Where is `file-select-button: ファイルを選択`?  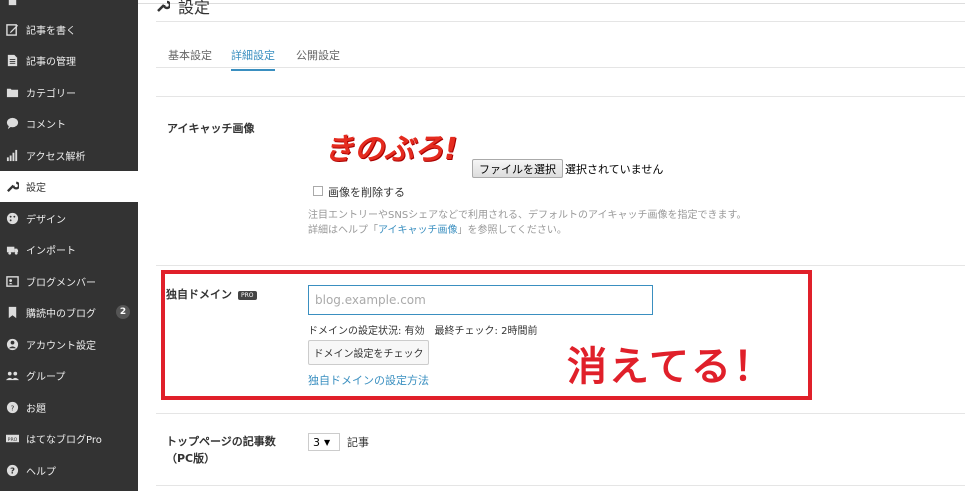 file-select-button: ファイルを選択 is located at coordinates (517, 168).